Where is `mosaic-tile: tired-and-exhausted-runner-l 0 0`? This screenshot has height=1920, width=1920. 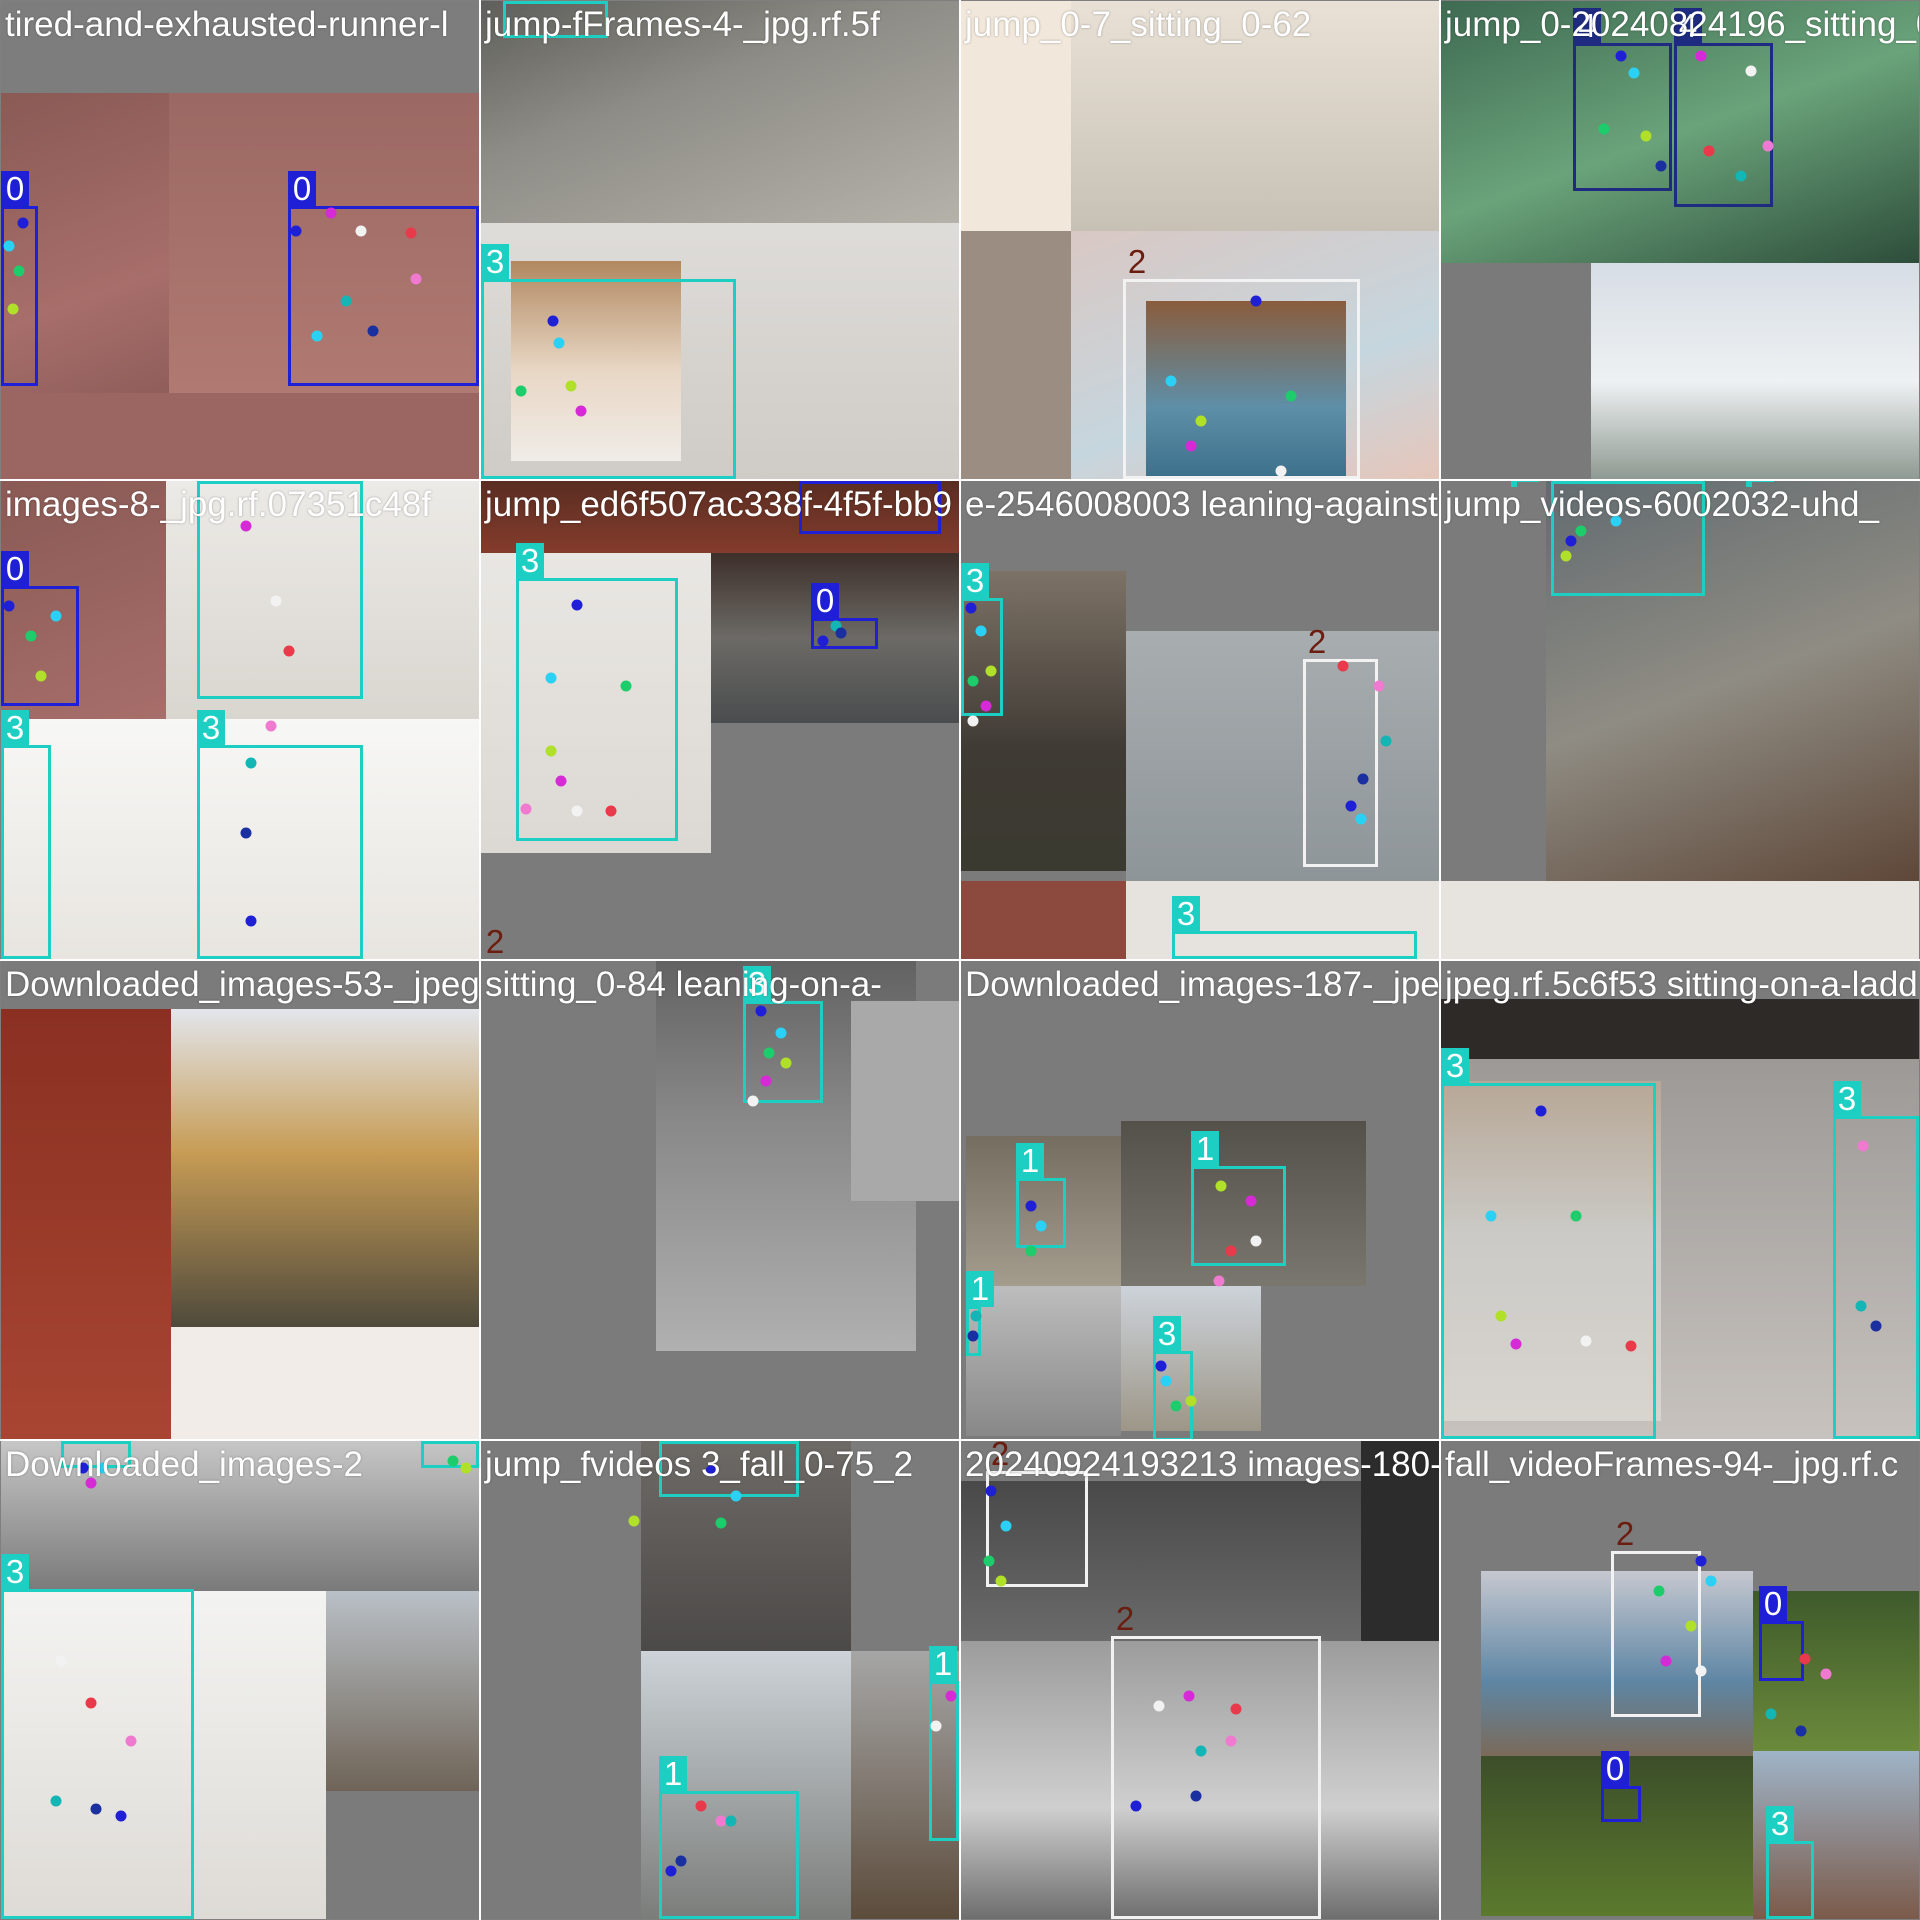
mosaic-tile: tired-and-exhausted-runner-l 0 0 is located at coordinates (240, 240).